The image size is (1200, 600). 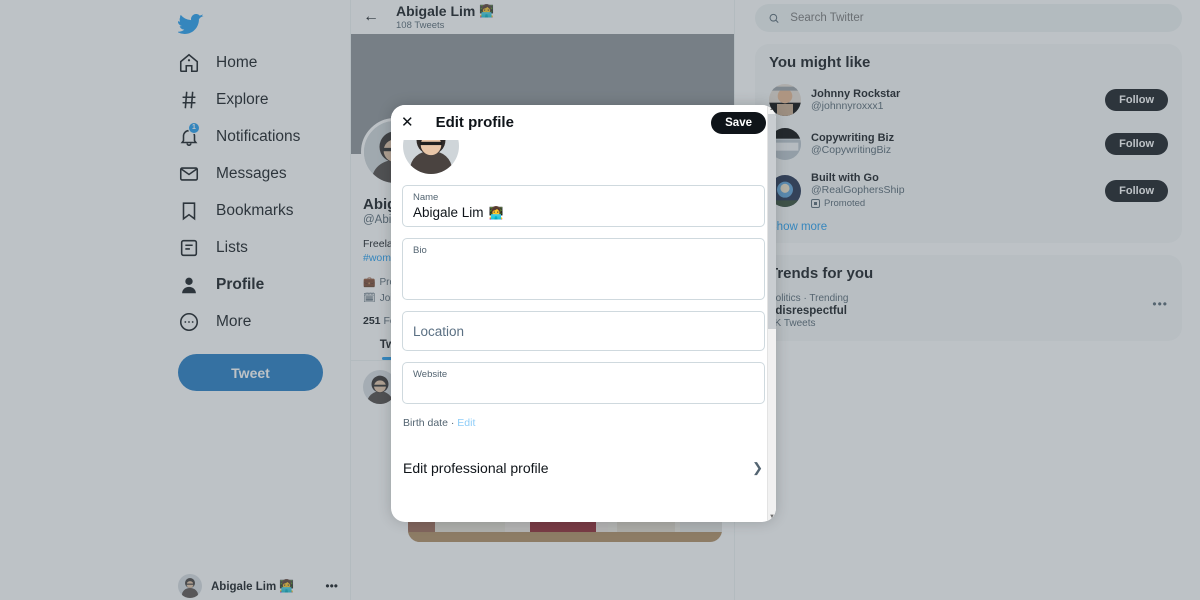 What do you see at coordinates (407, 122) in the screenshot?
I see `close-icon: ✕` at bounding box center [407, 122].